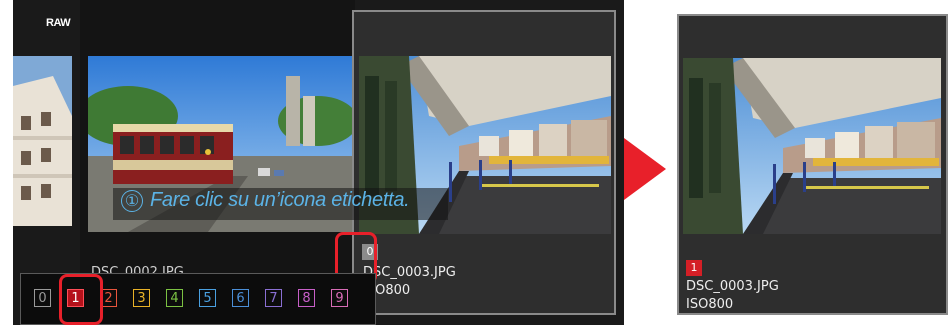  What do you see at coordinates (645, 169) in the screenshot?
I see `arrow-right-icon` at bounding box center [645, 169].